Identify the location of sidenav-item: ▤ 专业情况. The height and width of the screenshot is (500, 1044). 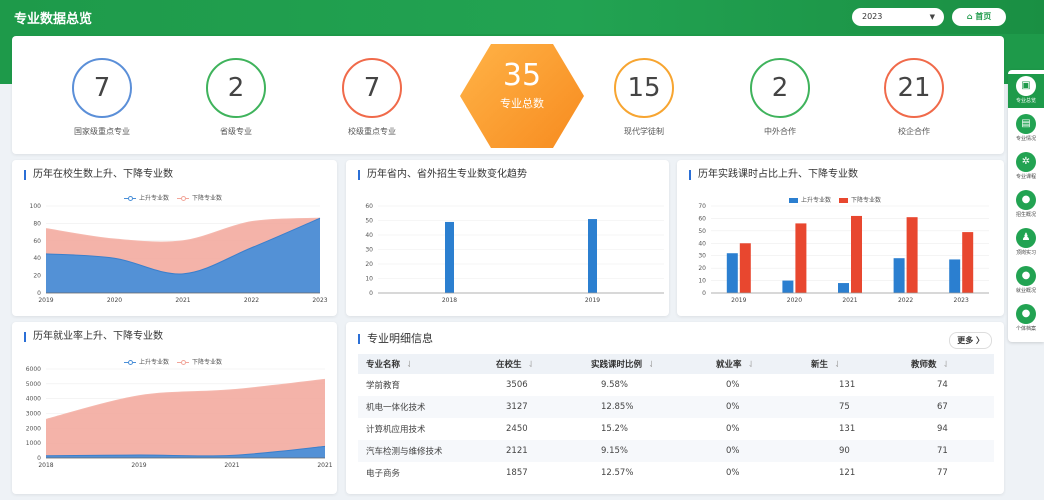
(1026, 129).